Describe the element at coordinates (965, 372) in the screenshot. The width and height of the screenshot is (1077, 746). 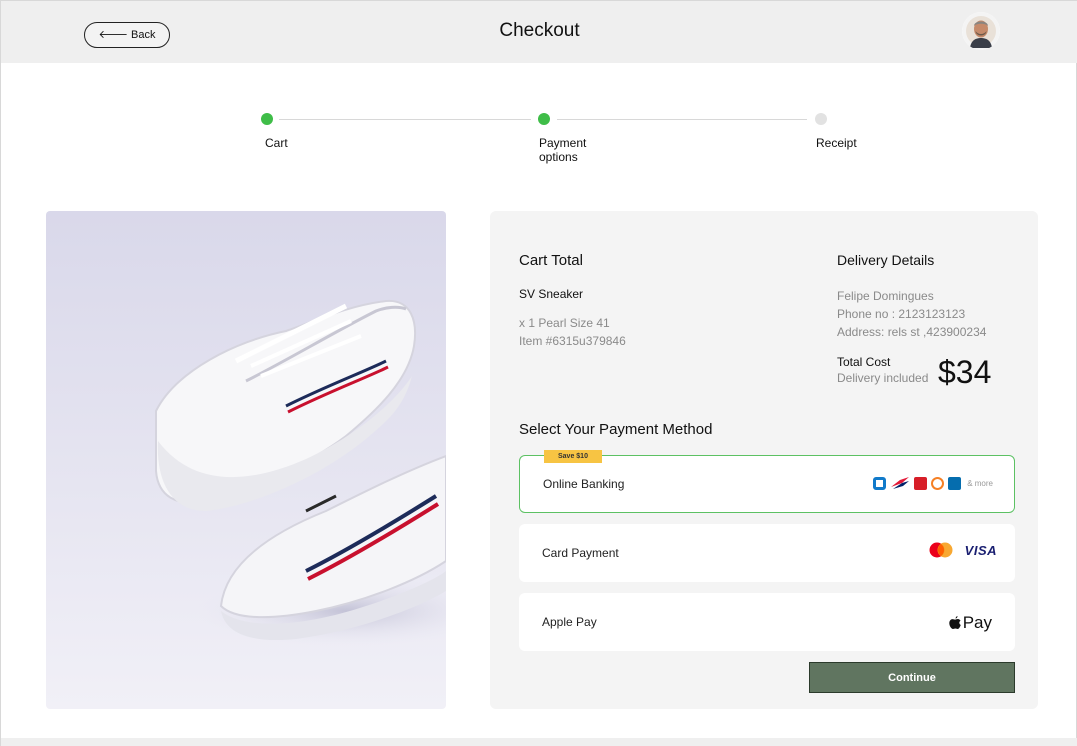
I see `total-amount: $34` at that location.